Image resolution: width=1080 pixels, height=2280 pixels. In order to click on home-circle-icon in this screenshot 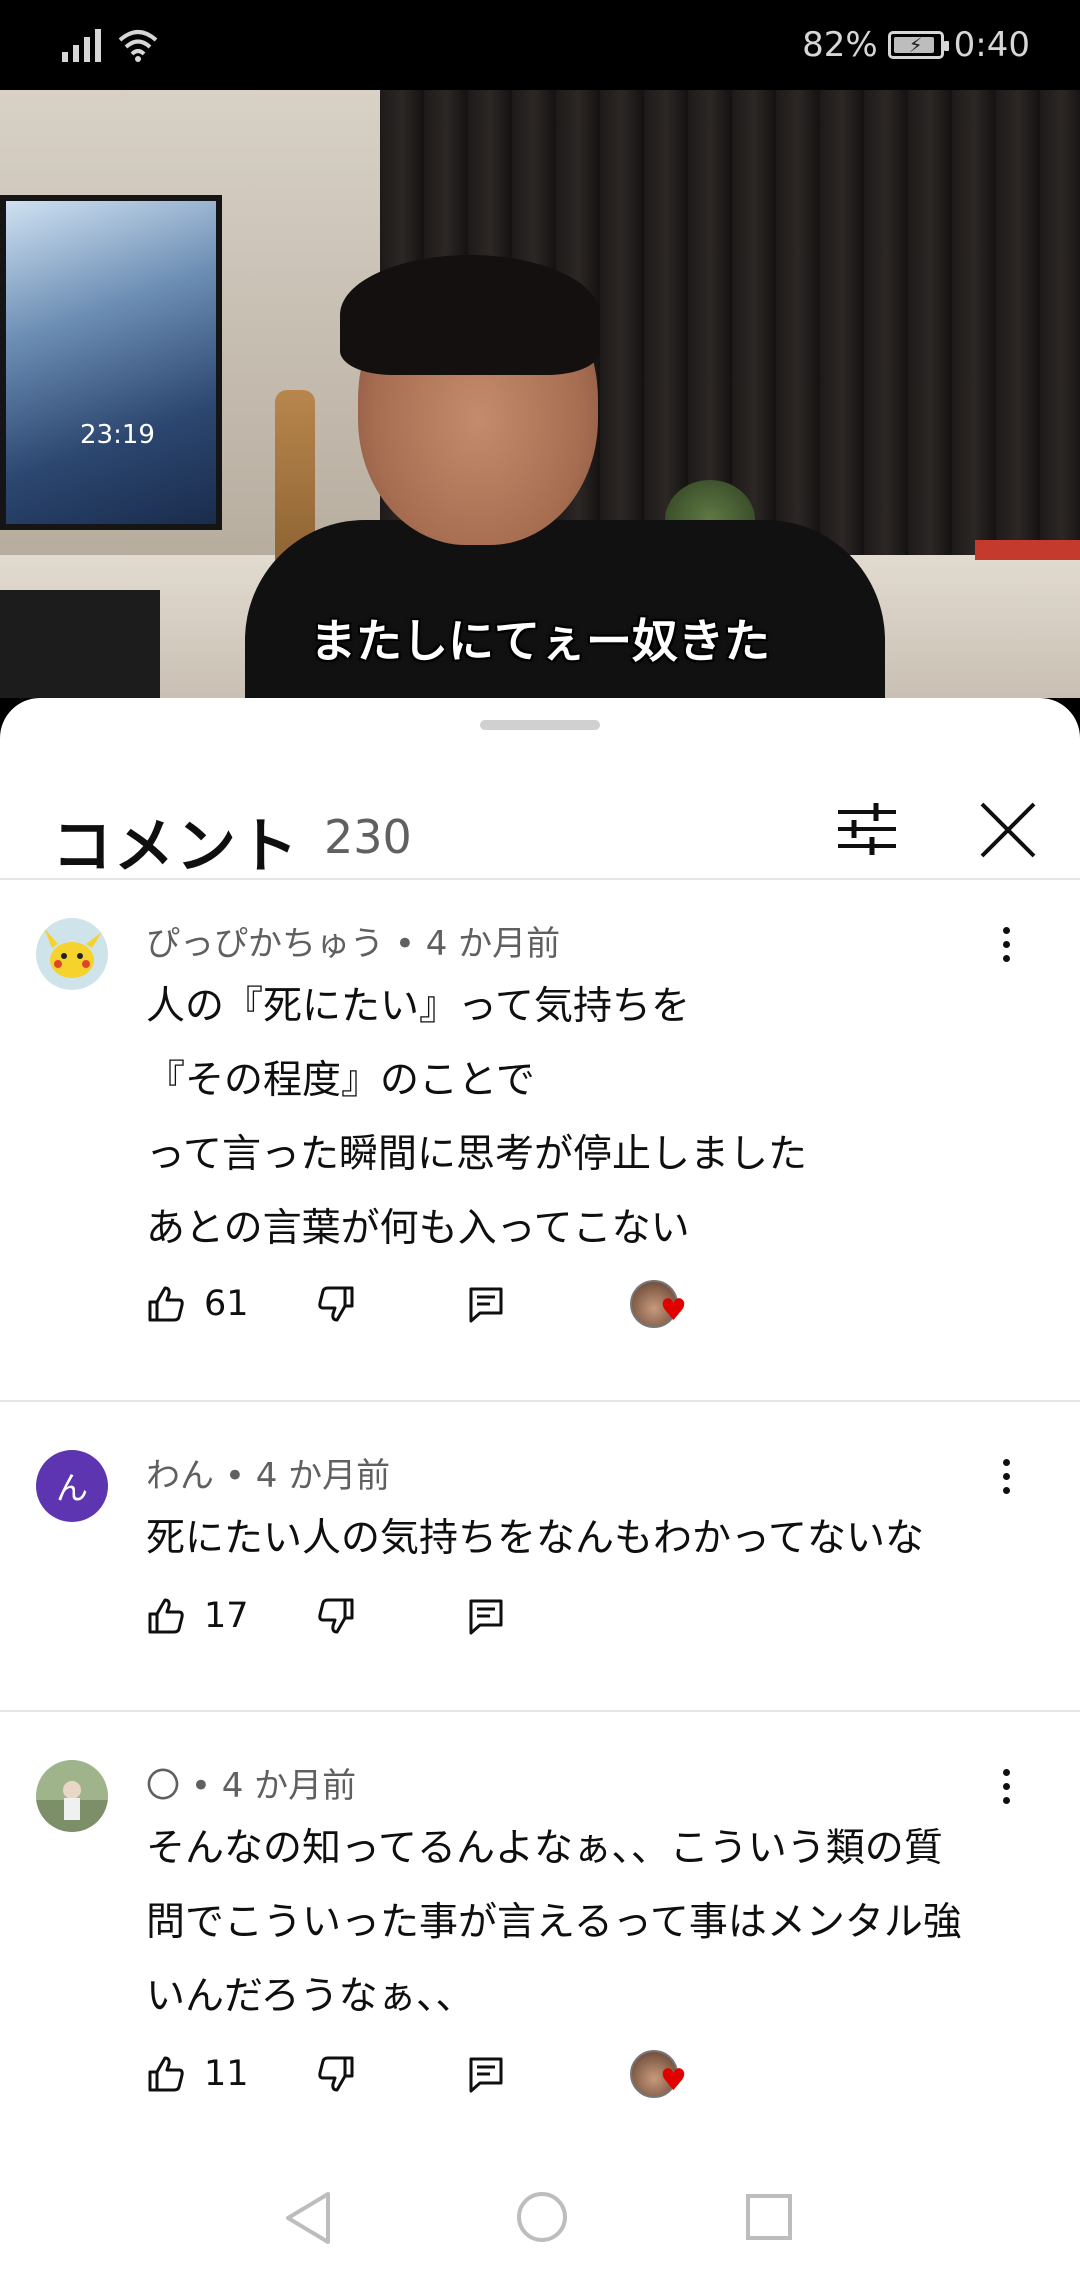, I will do `click(542, 2217)`.